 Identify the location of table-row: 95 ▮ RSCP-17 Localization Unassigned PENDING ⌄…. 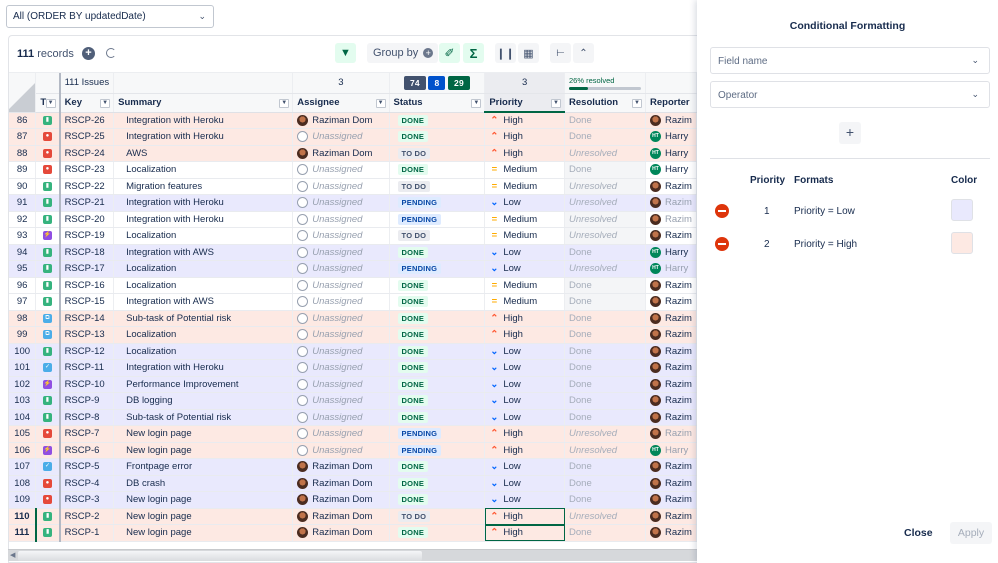
(353, 269).